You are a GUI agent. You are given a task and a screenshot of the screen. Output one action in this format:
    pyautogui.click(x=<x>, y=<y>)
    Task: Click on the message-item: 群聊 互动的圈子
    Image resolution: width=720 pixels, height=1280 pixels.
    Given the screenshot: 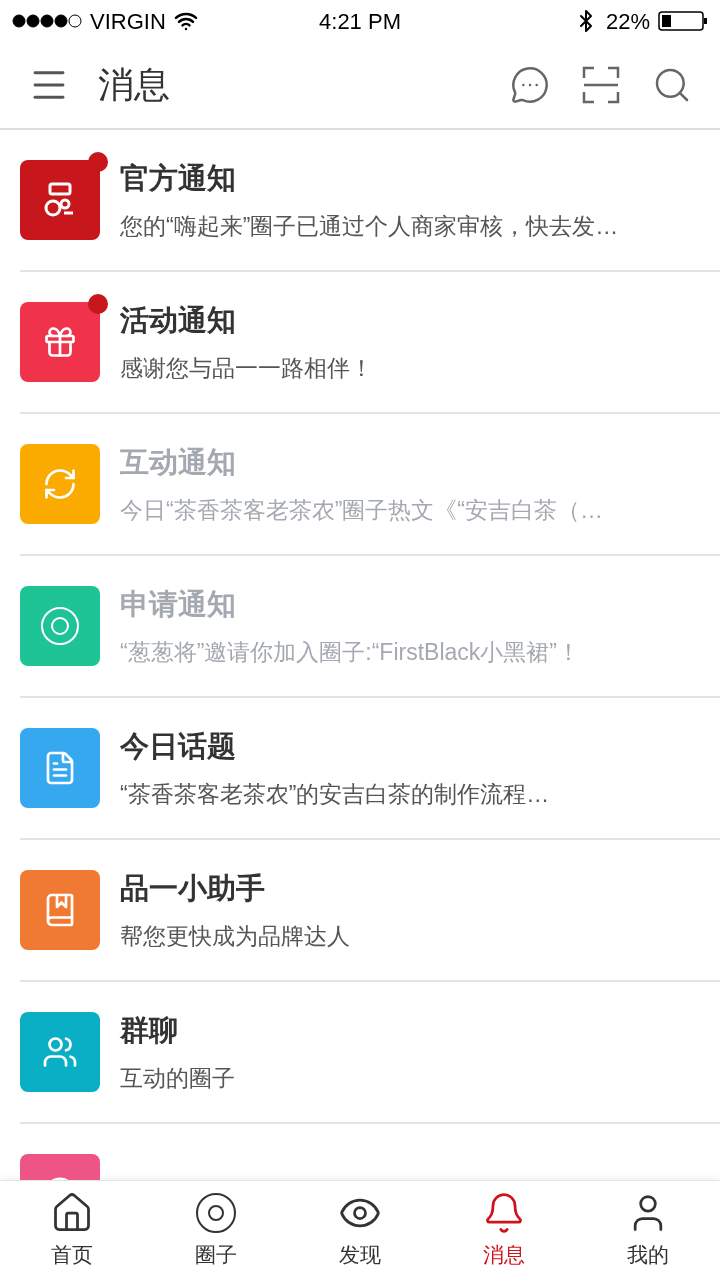 What is the action you would take?
    pyautogui.click(x=370, y=1053)
    